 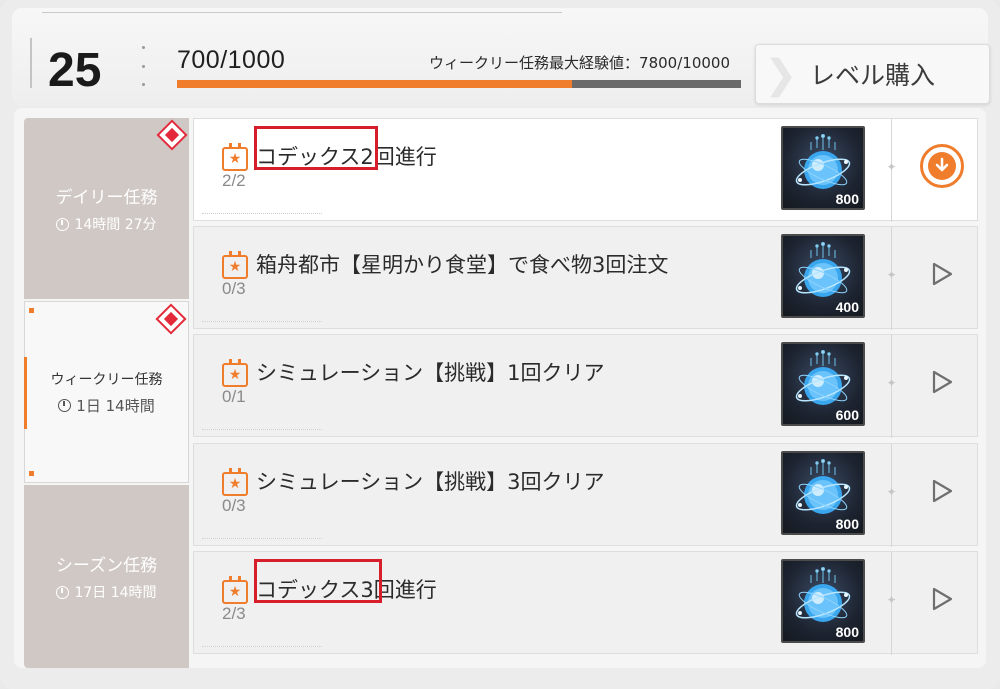 What do you see at coordinates (585, 386) in the screenshot?
I see `mission-row: ★ シミュレーション【挑戦】1回クリア 0/1 600 ✦` at bounding box center [585, 386].